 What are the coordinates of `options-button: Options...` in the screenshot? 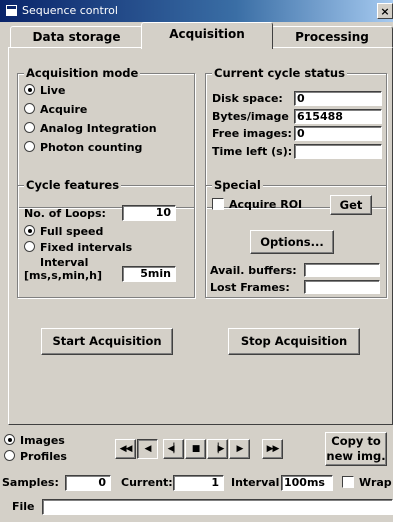 It's located at (292, 242).